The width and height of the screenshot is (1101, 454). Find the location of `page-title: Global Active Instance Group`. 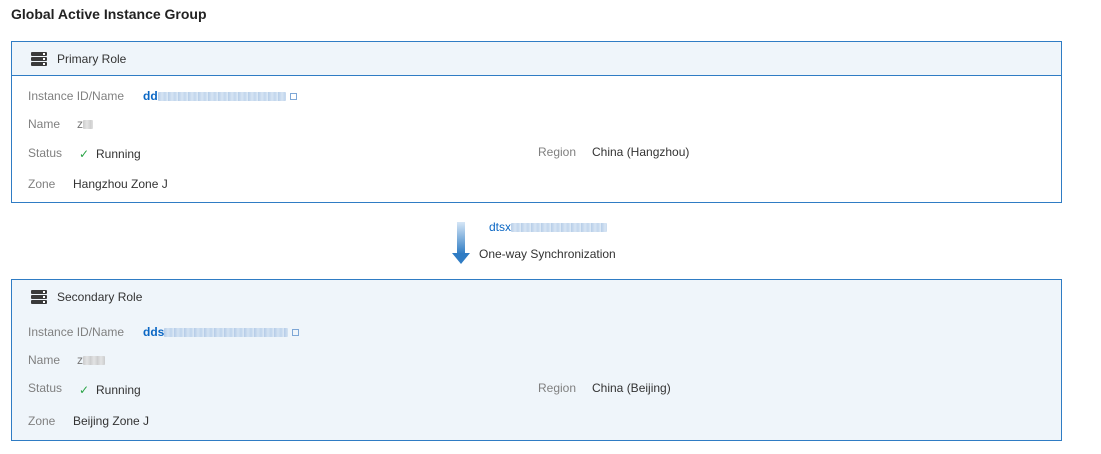

page-title: Global Active Instance Group is located at coordinates (109, 14).